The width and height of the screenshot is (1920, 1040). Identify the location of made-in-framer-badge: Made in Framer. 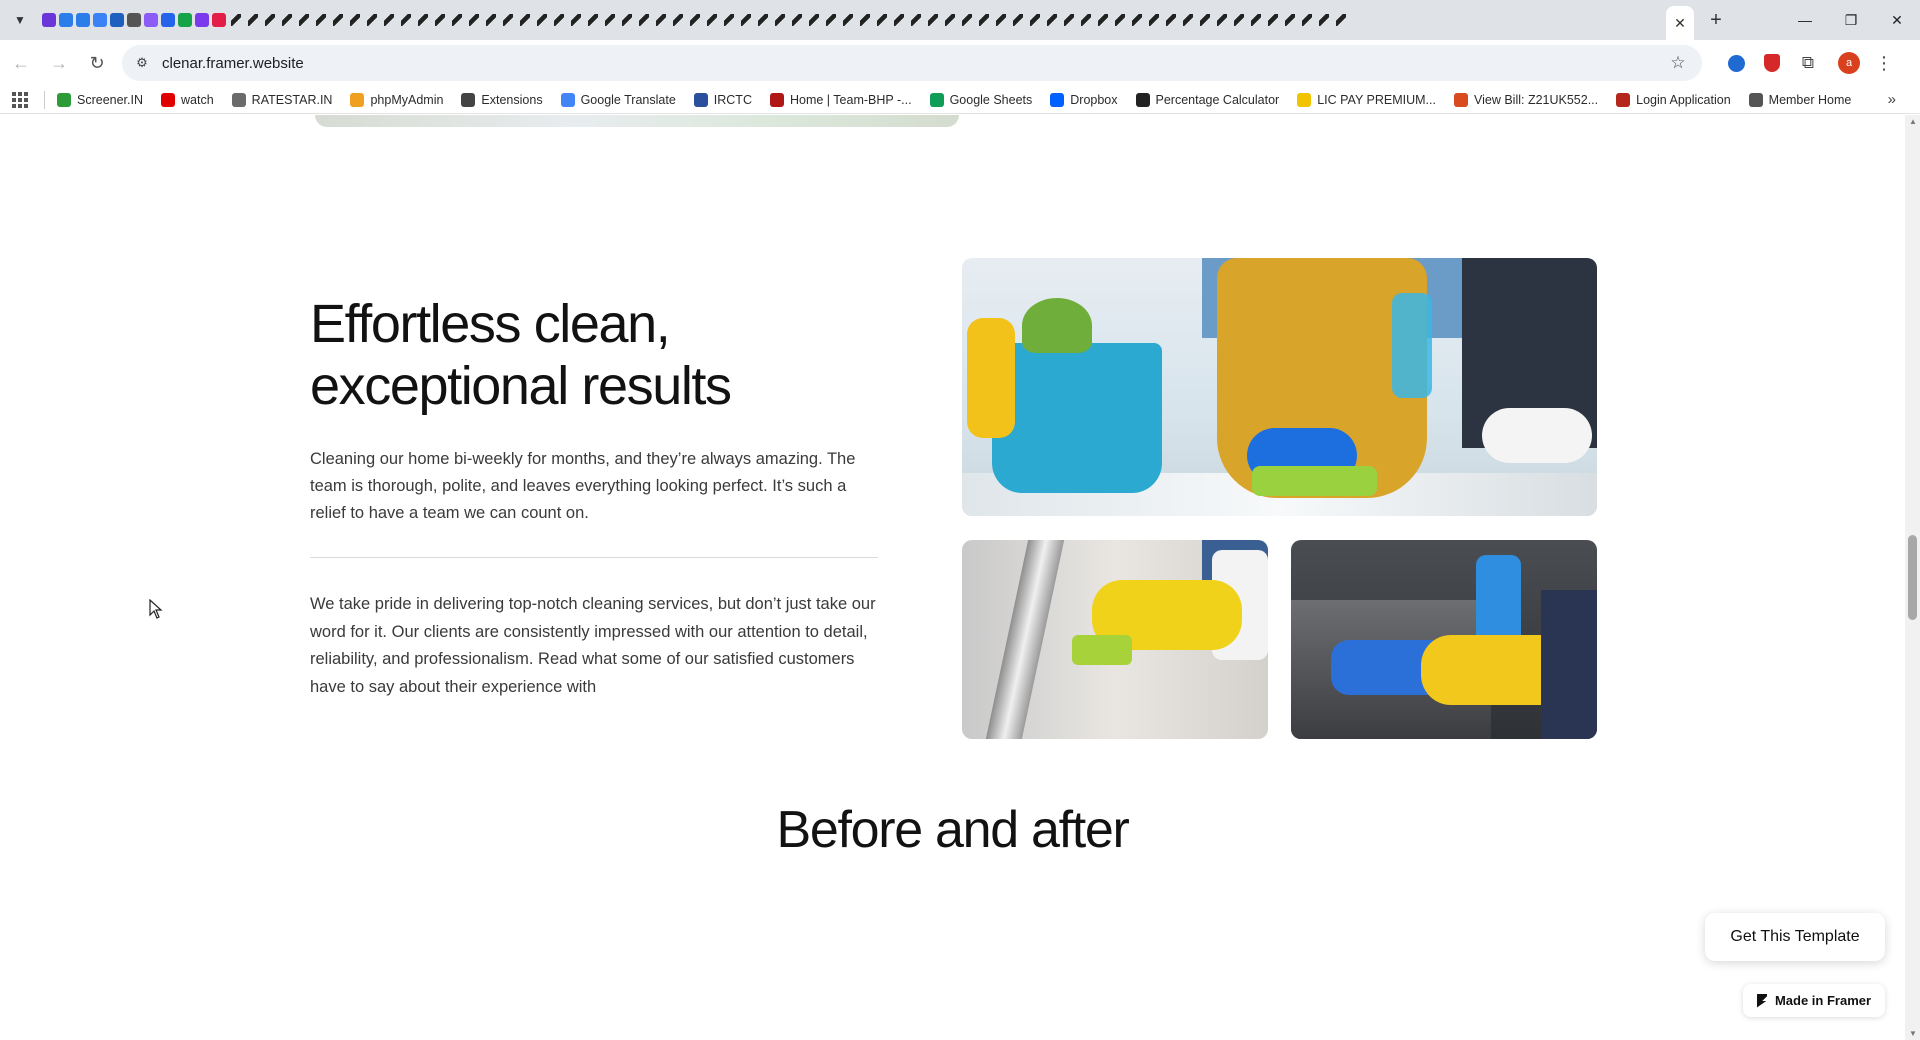
(1814, 1000).